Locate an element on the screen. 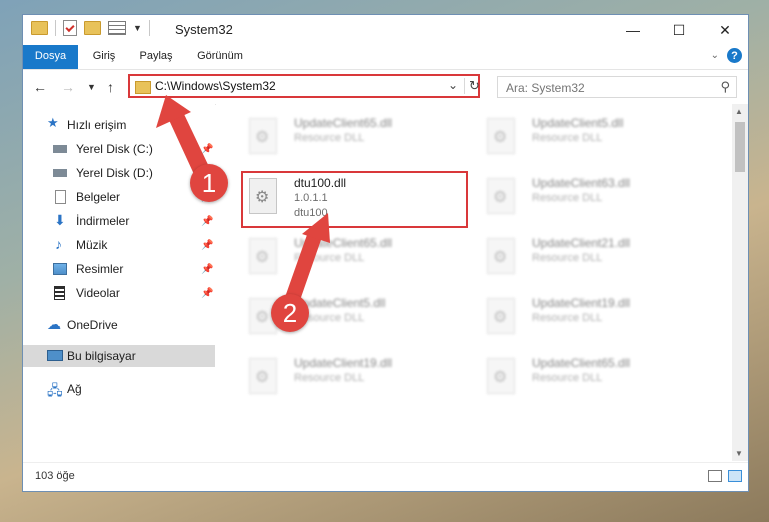  nav-item-videos: Videolar 📌 is located at coordinates (119, 293).